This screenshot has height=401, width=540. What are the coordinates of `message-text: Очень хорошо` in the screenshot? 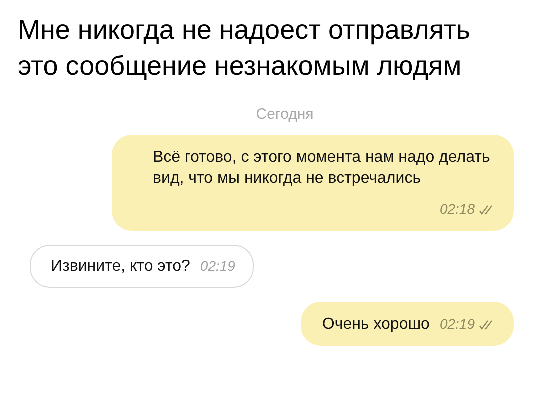 It's located at (376, 325).